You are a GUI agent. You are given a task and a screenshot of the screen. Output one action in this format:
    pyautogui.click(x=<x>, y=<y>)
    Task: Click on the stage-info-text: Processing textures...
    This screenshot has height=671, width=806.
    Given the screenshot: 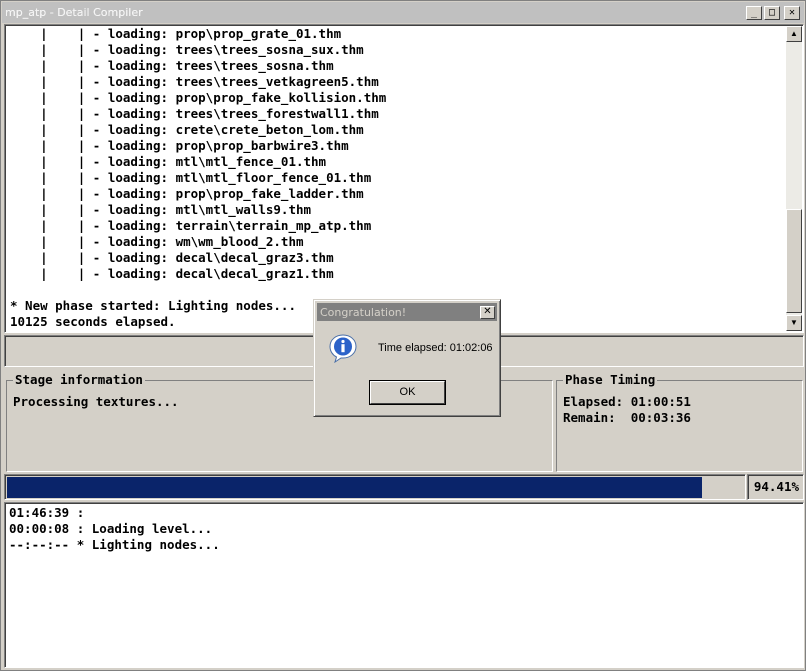 What is the action you would take?
    pyautogui.click(x=96, y=401)
    